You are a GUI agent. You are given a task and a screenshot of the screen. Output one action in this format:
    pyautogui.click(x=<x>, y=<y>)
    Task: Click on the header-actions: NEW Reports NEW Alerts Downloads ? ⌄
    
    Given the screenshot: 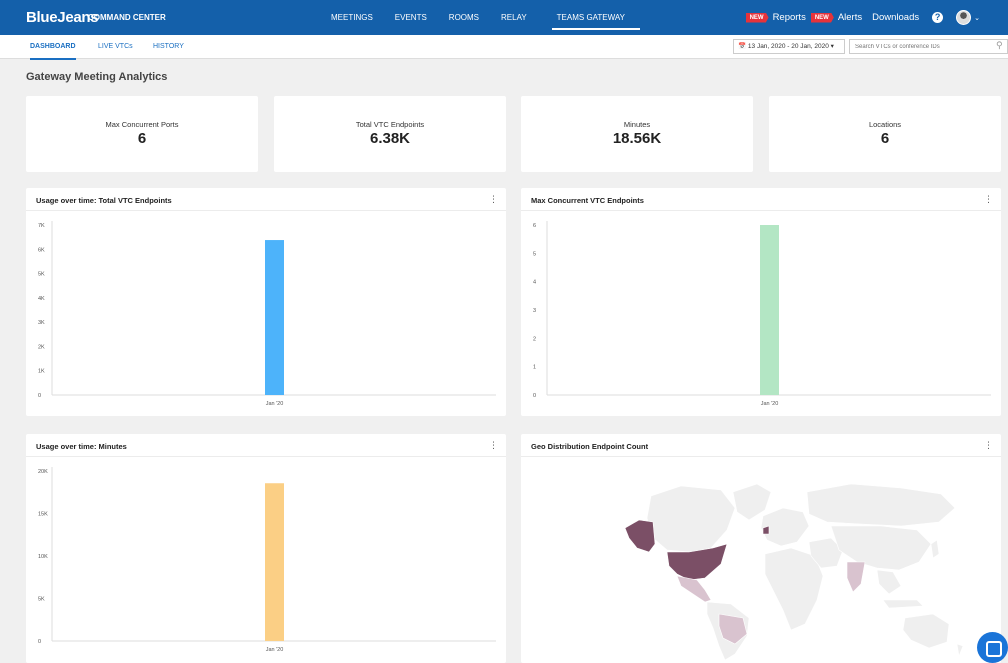 What is the action you would take?
    pyautogui.click(x=862, y=17)
    